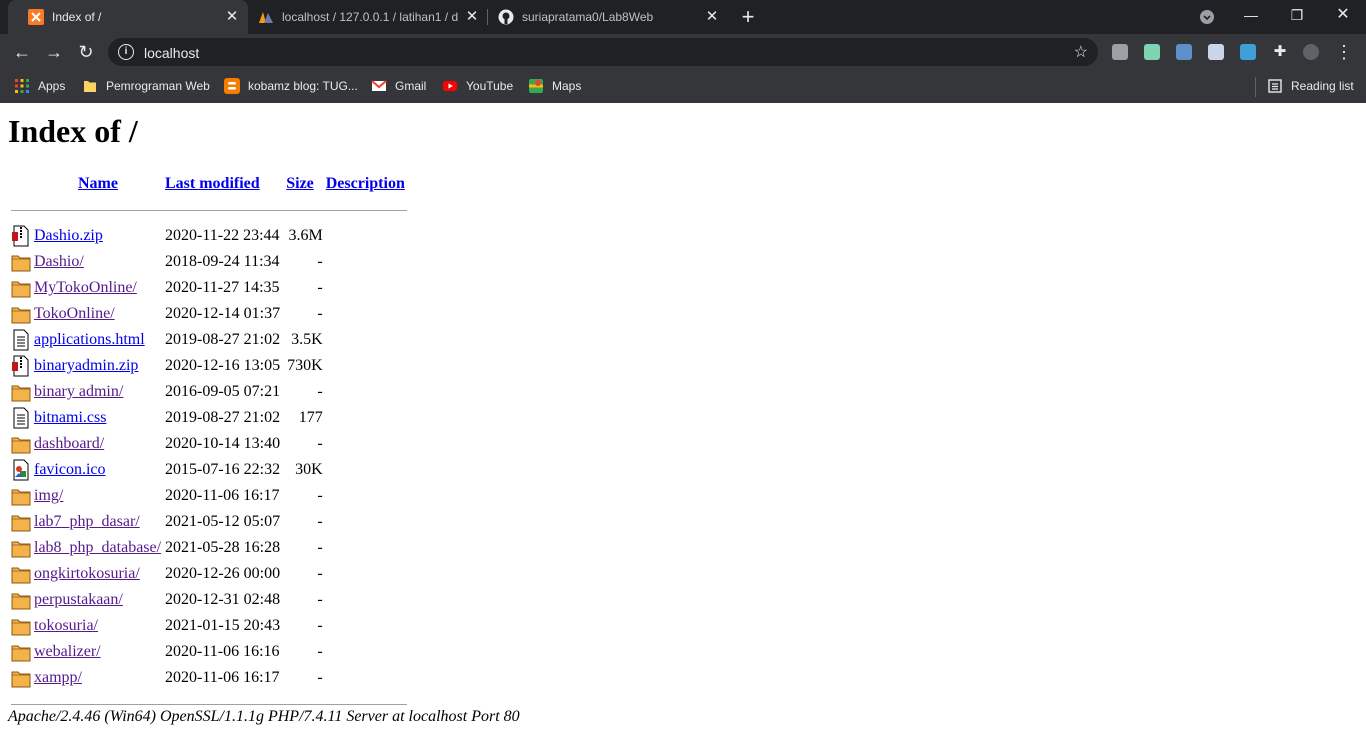  I want to click on entry-link: binary admin/, so click(78, 391).